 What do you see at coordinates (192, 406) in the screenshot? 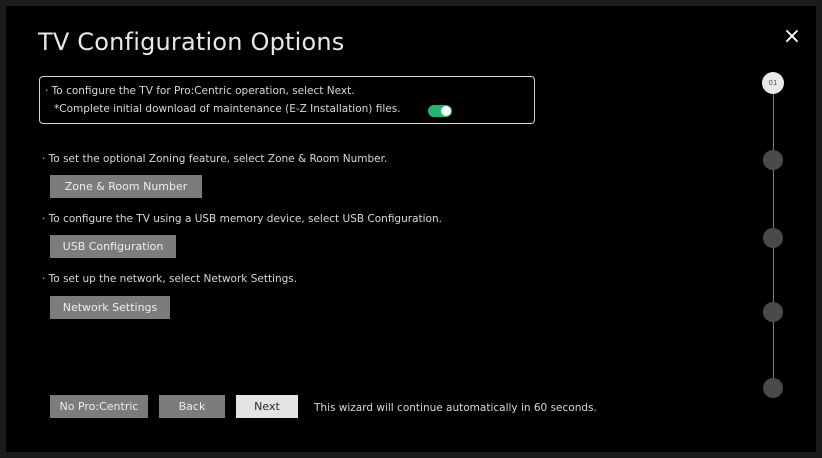
I see `back-button: Back` at bounding box center [192, 406].